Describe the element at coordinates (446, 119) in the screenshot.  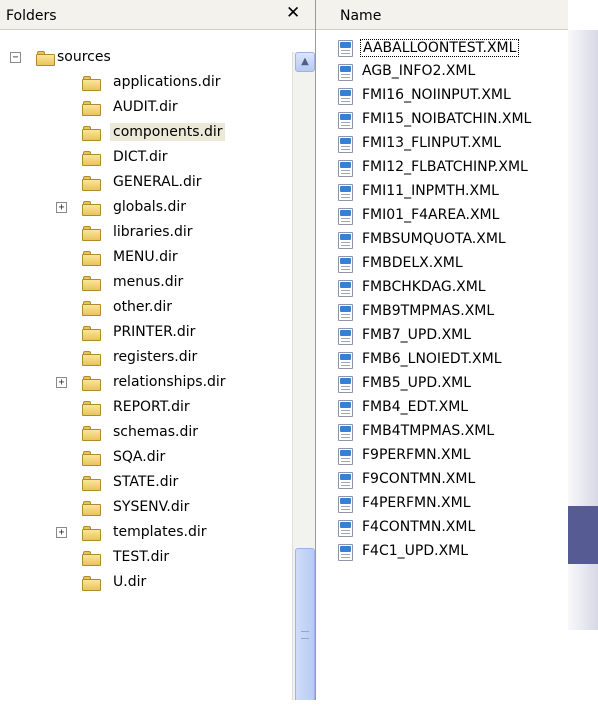
I see `file-name: FMI15_NOIBATCHIN.XML` at that location.